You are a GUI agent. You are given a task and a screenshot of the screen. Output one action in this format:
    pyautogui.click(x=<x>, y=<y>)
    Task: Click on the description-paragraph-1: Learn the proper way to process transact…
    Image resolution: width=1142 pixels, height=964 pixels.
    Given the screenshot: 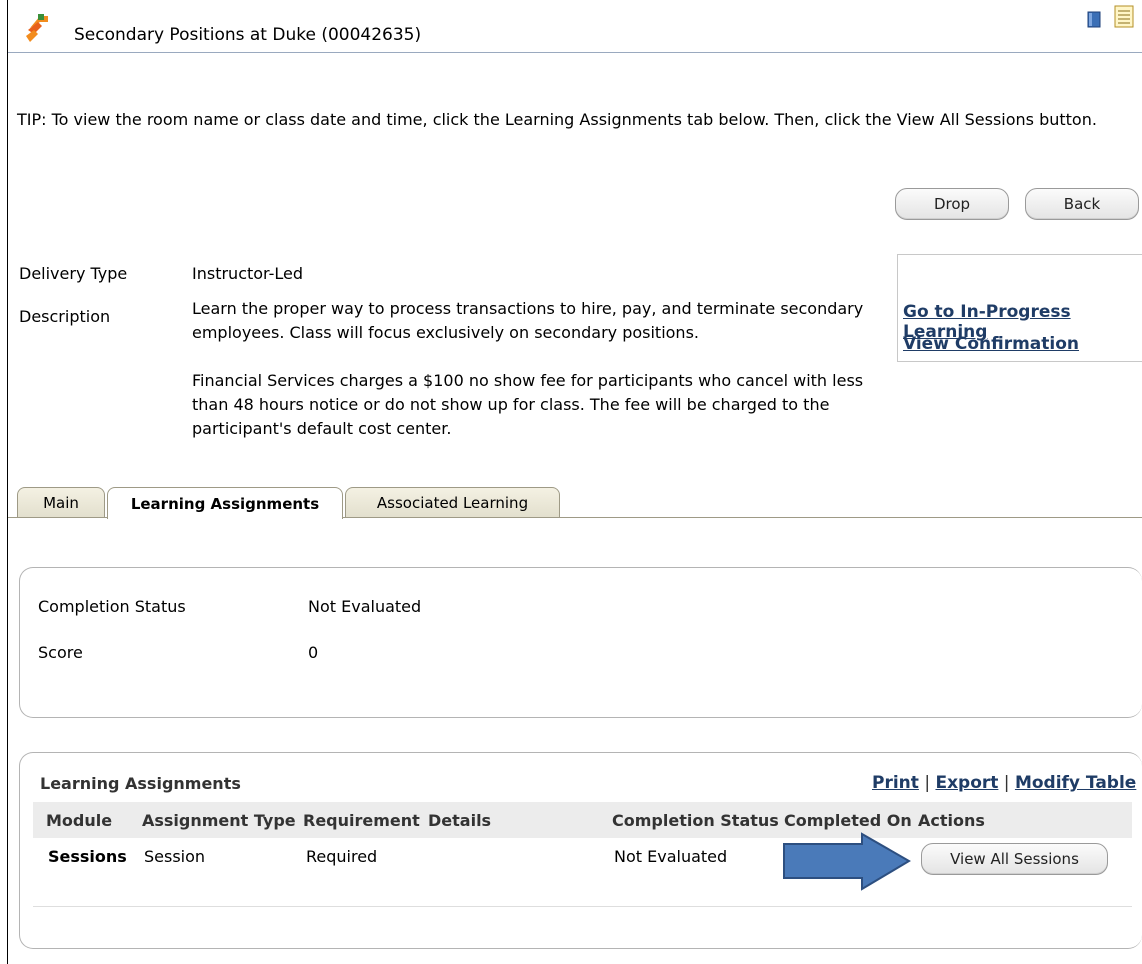 What is the action you would take?
    pyautogui.click(x=528, y=320)
    